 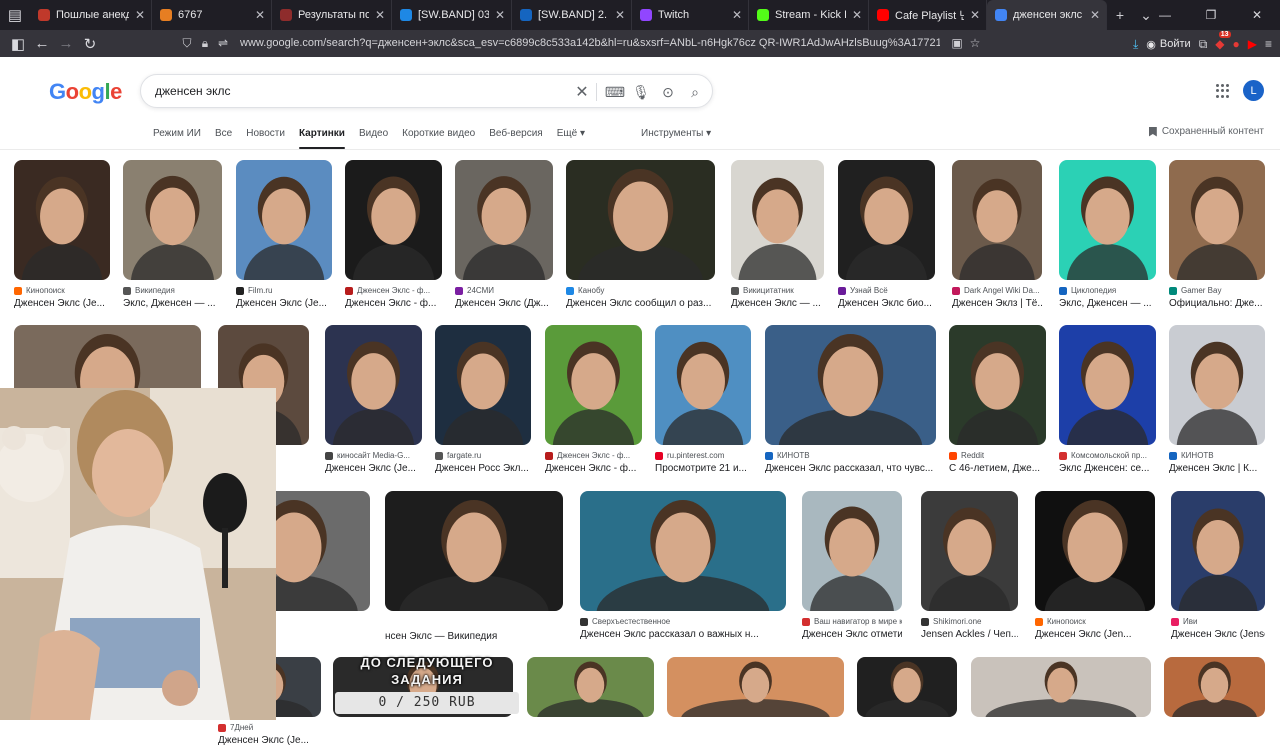 What do you see at coordinates (928, 15) in the screenshot?
I see `browser-tab: Cafe Playlist 넌 왜 ✕` at bounding box center [928, 15].